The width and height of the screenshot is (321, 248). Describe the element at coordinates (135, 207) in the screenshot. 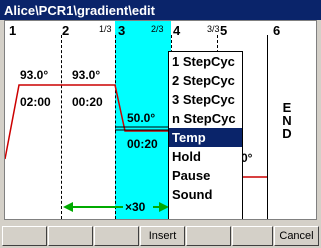

I see `loop-count-label: ×30` at that location.